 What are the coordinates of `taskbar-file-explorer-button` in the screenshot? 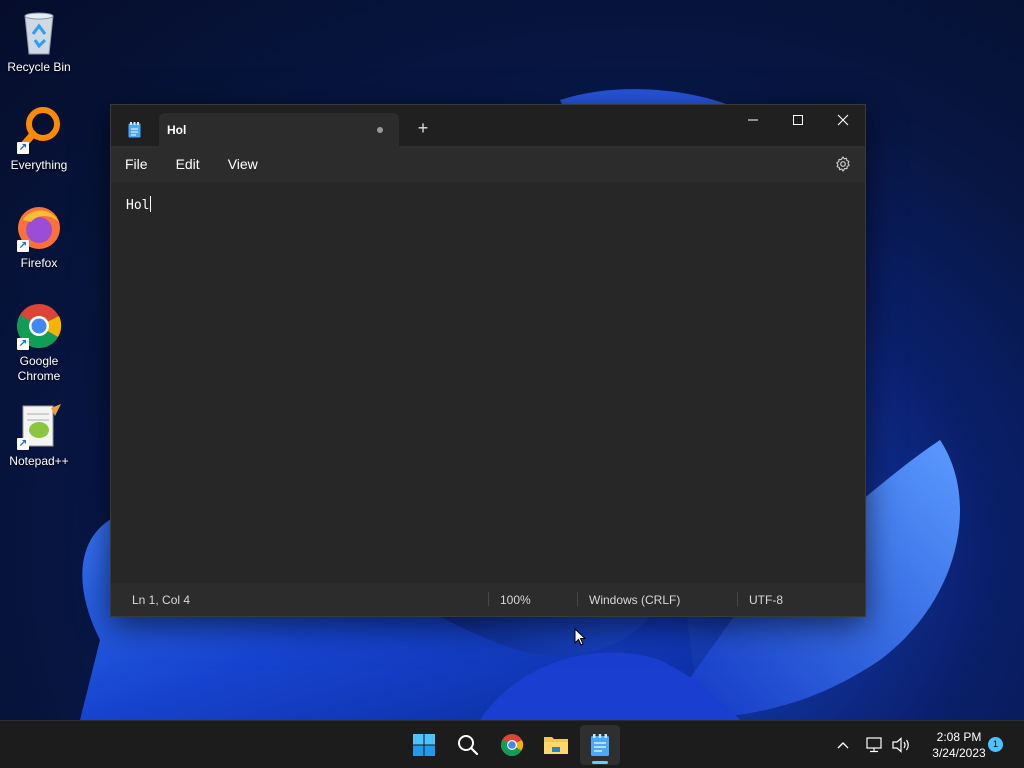 It's located at (556, 745).